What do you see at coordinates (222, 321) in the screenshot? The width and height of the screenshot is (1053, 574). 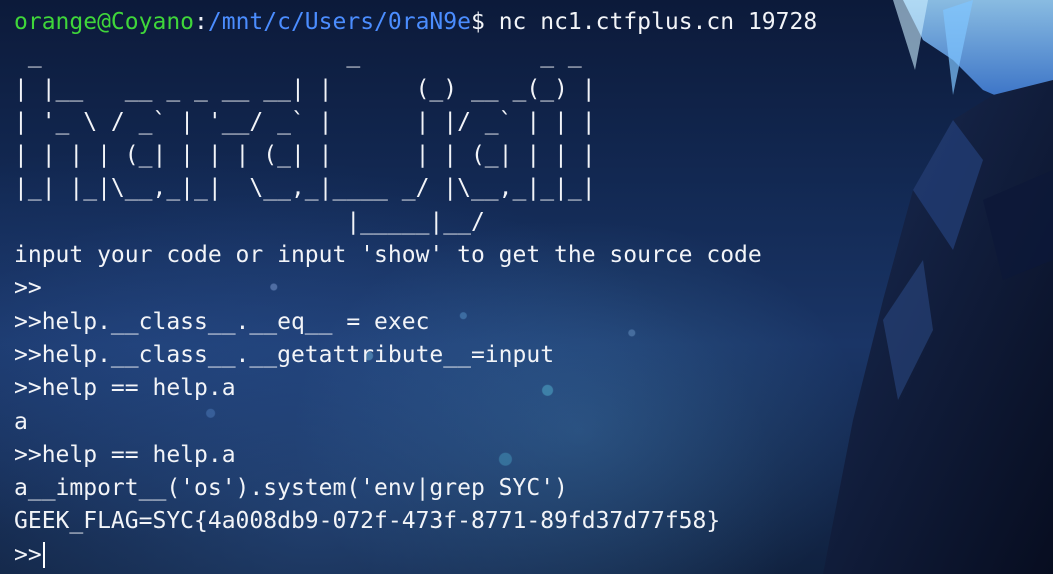 I see `output-line: >>help.__class__.__eq__ = exec` at bounding box center [222, 321].